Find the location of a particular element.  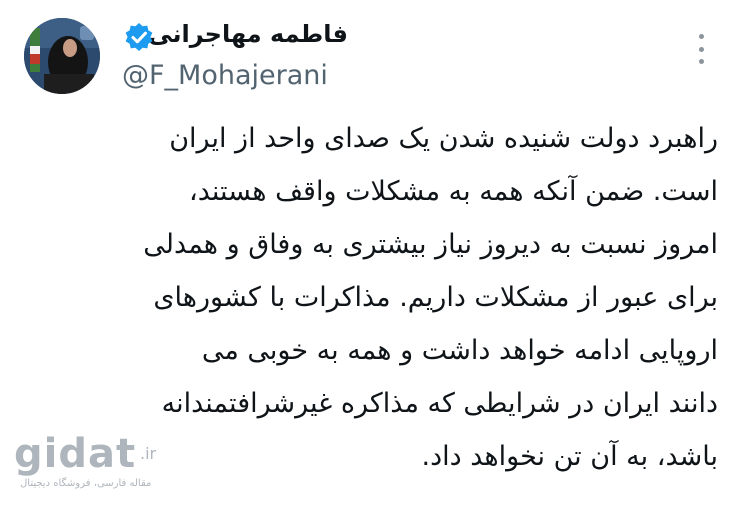

avatar is located at coordinates (62, 56).